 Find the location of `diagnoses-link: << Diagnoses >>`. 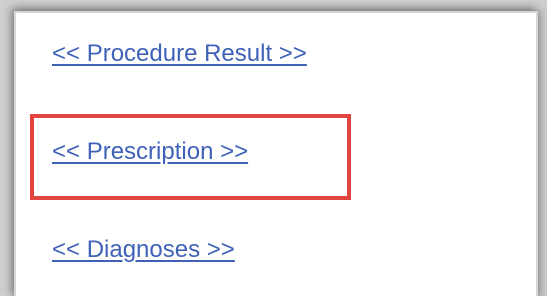

diagnoses-link: << Diagnoses >> is located at coordinates (143, 250).